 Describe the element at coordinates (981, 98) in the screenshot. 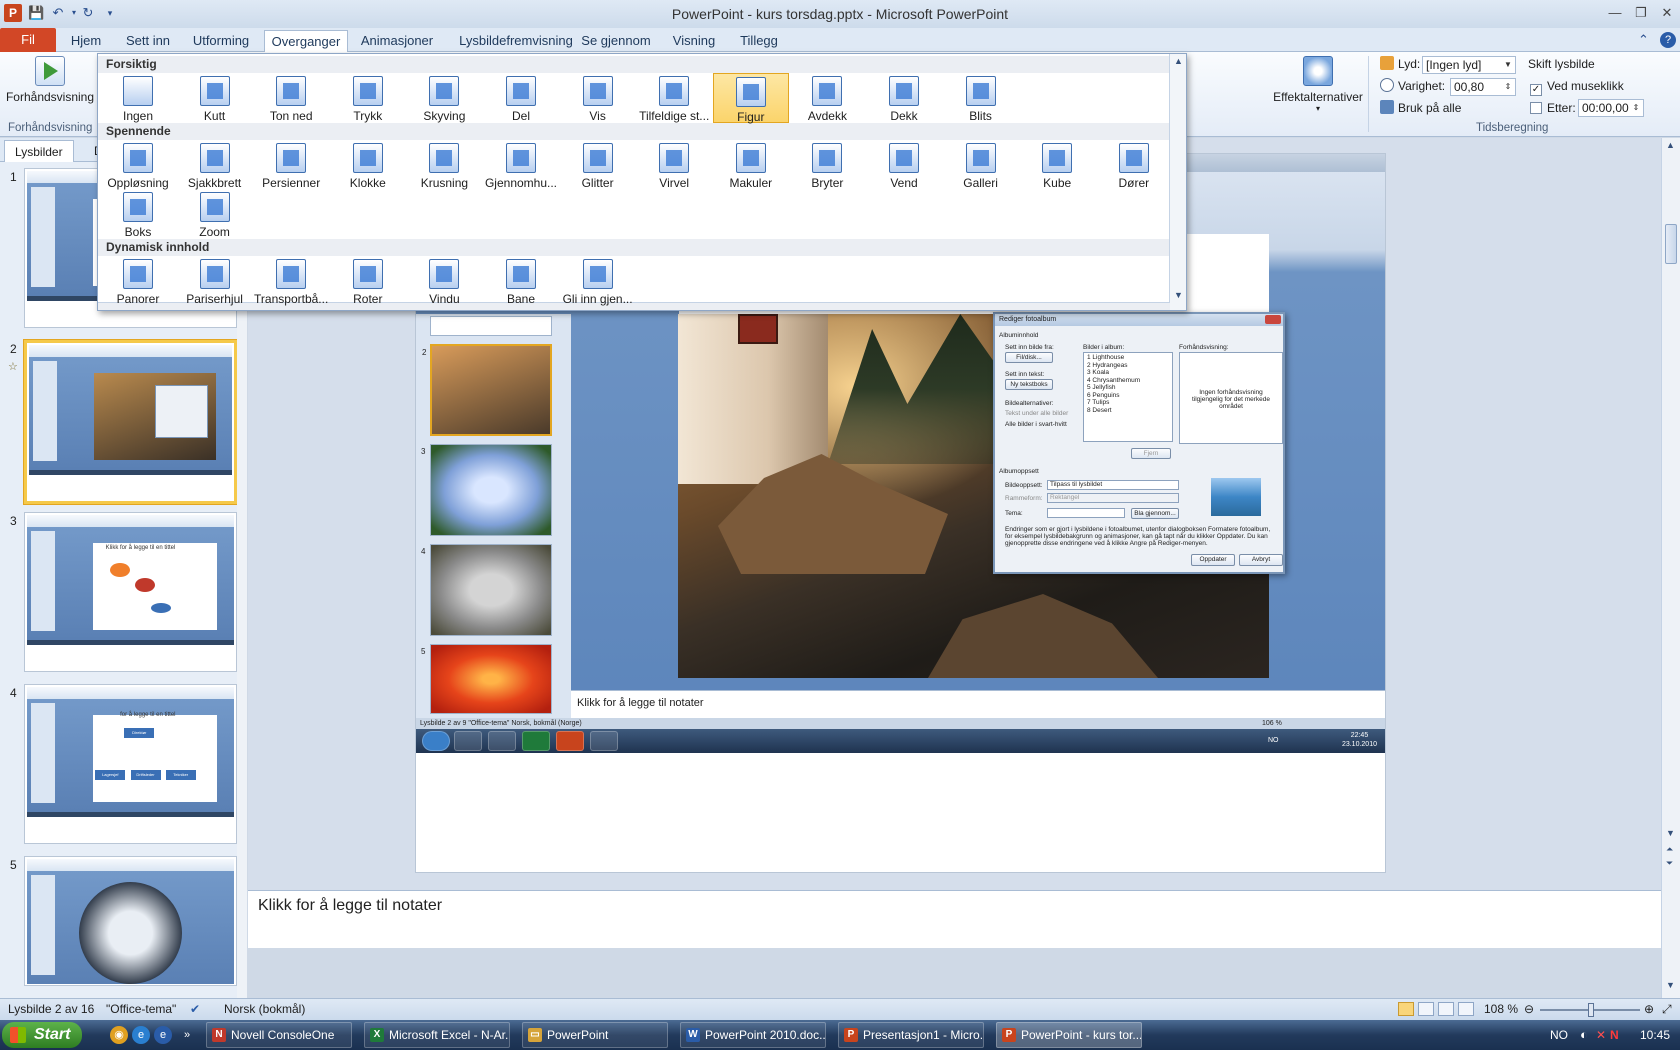

I see `transition-blits: Blits` at that location.